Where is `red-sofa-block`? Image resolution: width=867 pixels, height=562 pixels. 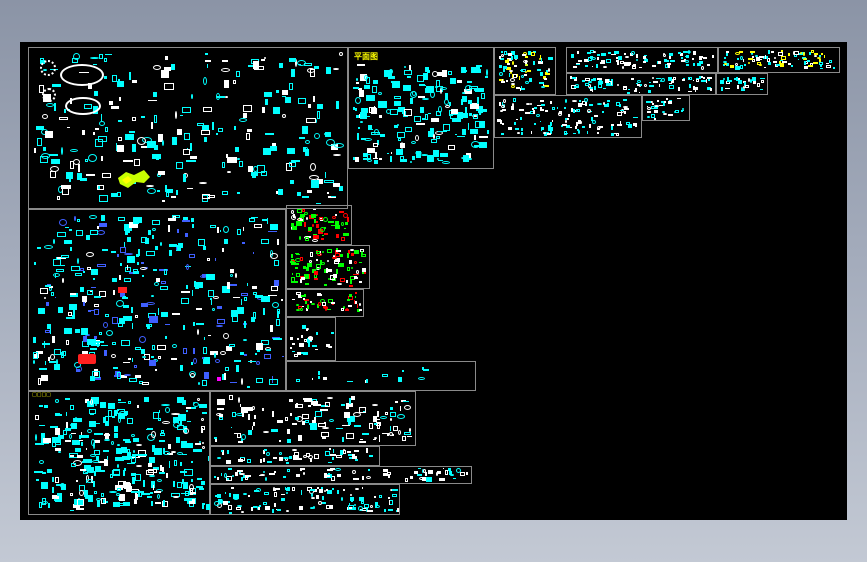
red-sofa-block is located at coordinates (87, 359).